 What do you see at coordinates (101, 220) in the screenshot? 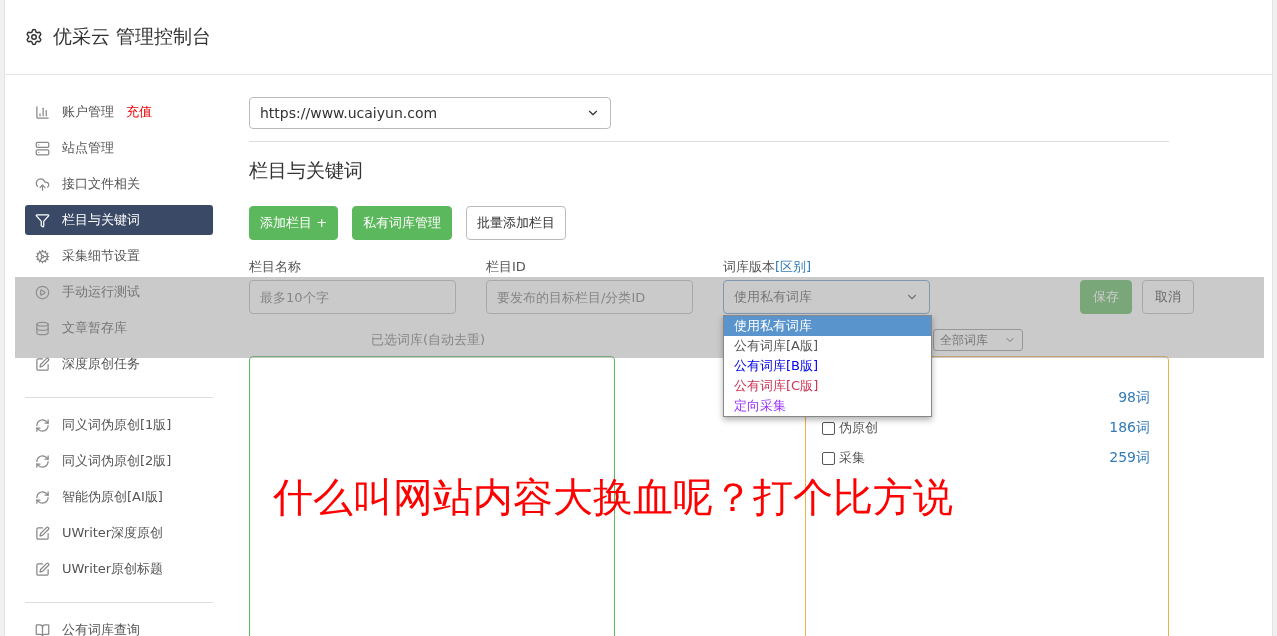
I see `sidebar-item-label: 栏目与关键词` at bounding box center [101, 220].